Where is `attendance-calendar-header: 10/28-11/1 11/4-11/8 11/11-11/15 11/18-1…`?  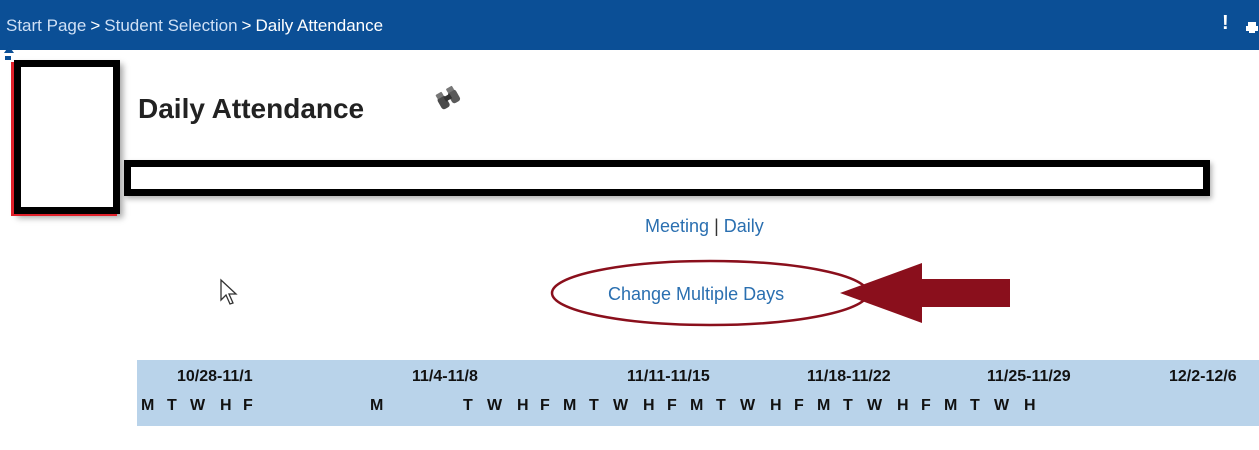 attendance-calendar-header: 10/28-11/1 11/4-11/8 11/11-11/15 11/18-1… is located at coordinates (698, 393).